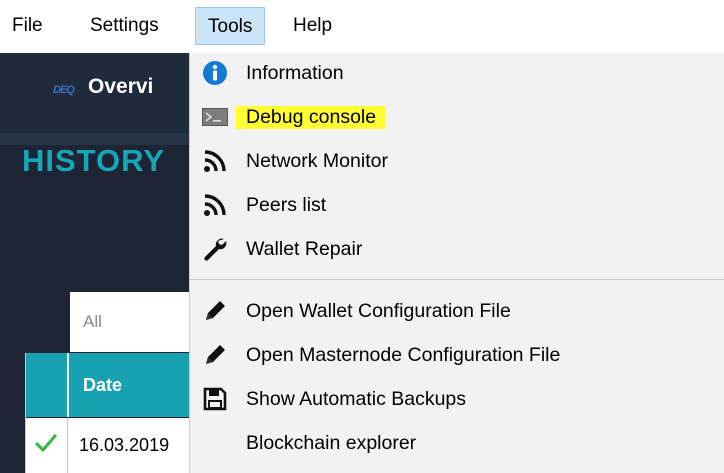 The image size is (724, 473). Describe the element at coordinates (457, 445) in the screenshot. I see `menu-item-blockchain-explorer: Blockchain explorer` at that location.